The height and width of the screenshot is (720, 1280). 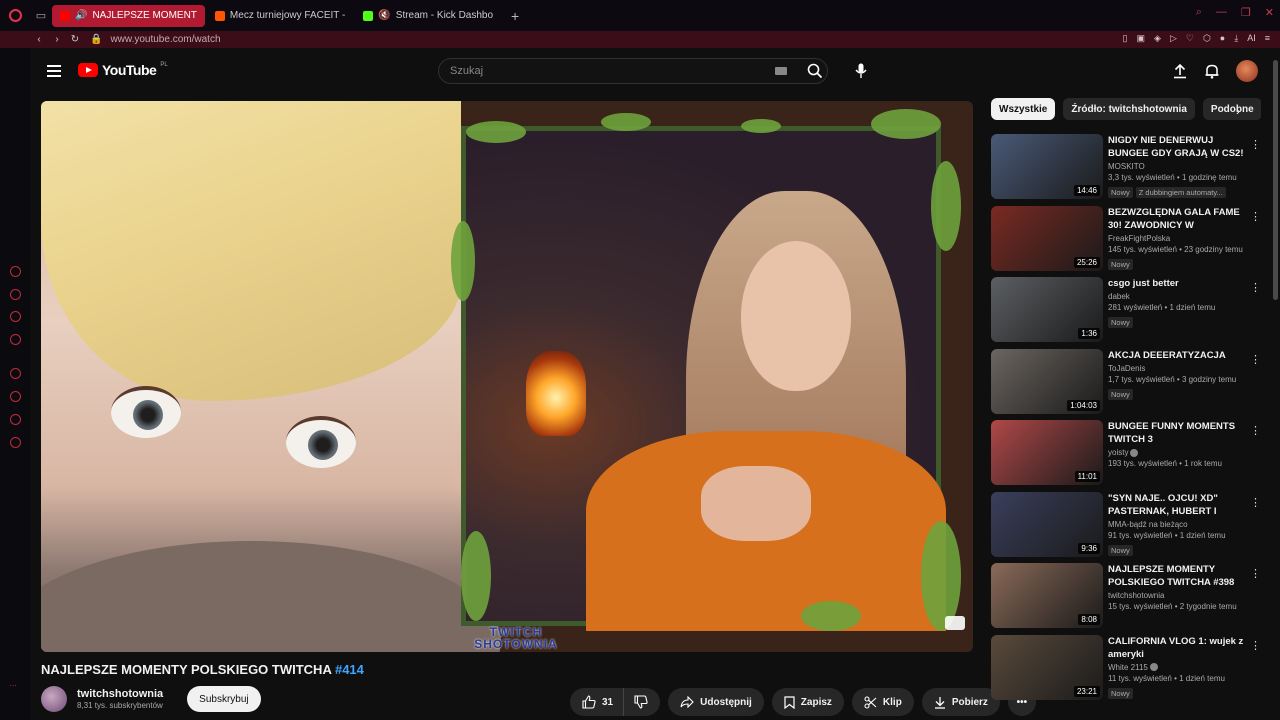 I want to click on reload-button: ↻, so click(x=75, y=39).